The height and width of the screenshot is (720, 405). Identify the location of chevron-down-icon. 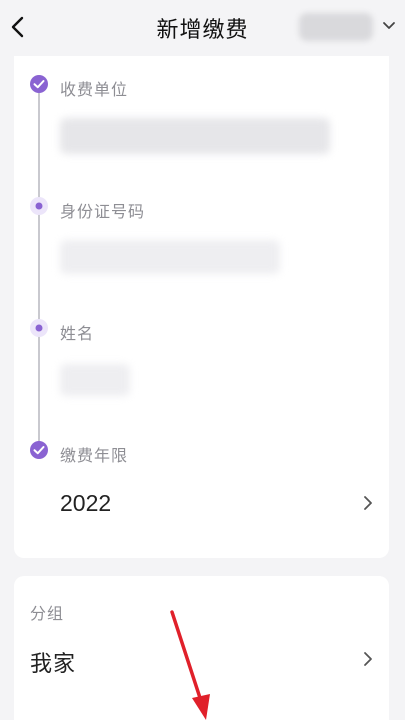
(389, 25).